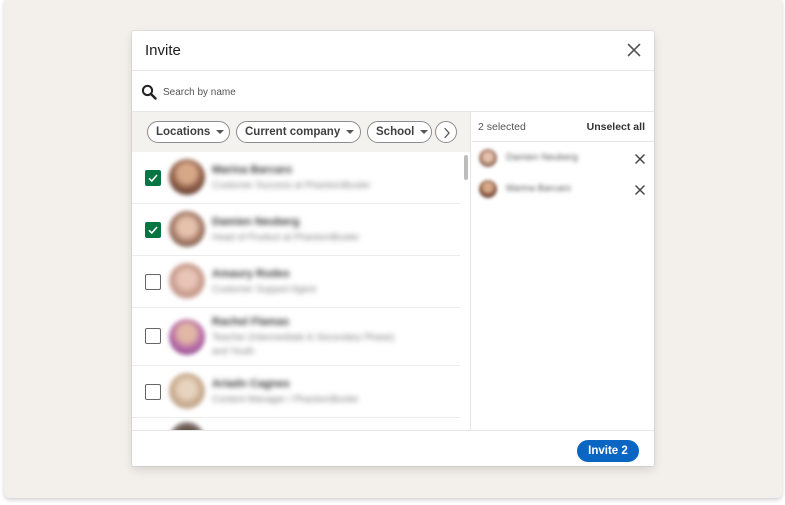 This screenshot has height=505, width=785. Describe the element at coordinates (466, 167) in the screenshot. I see `scrollbar-thumb` at that location.